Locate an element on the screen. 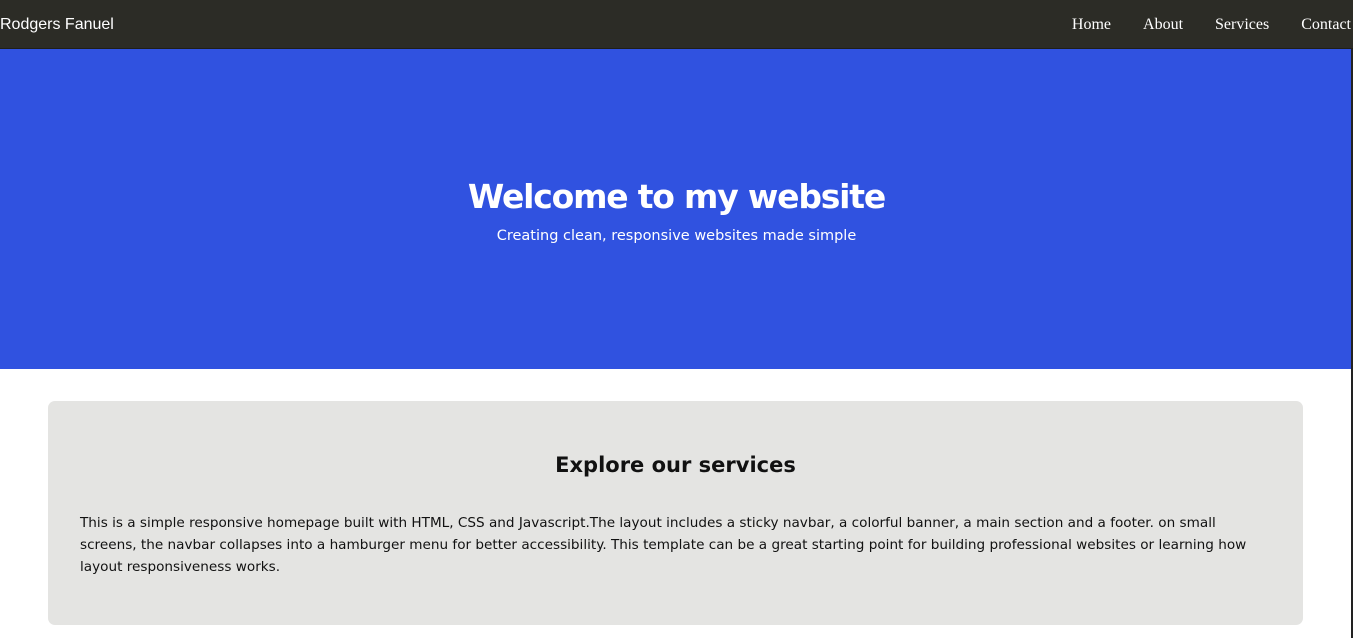 The height and width of the screenshot is (638, 1353). nav-links: Home About Services Contact is located at coordinates (1211, 25).